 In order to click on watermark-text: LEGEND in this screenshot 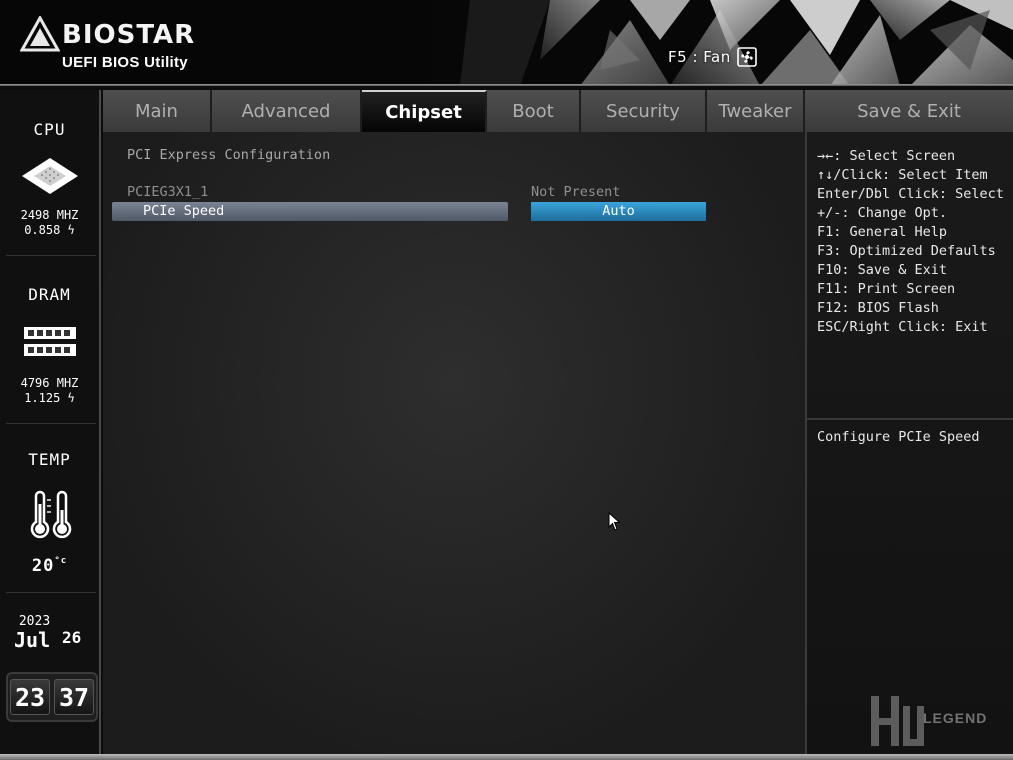, I will do `click(955, 718)`.